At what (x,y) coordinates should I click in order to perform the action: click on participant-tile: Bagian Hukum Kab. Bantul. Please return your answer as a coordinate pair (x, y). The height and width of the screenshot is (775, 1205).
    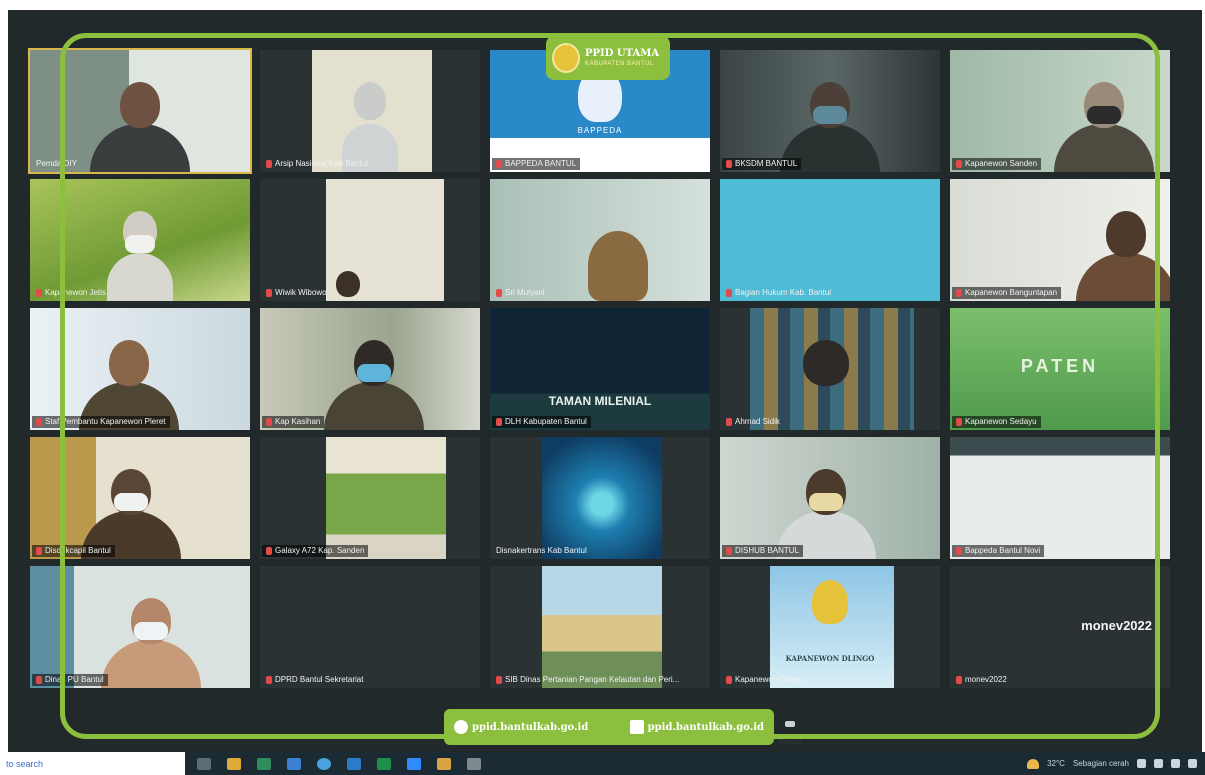
    Looking at the image, I should click on (830, 240).